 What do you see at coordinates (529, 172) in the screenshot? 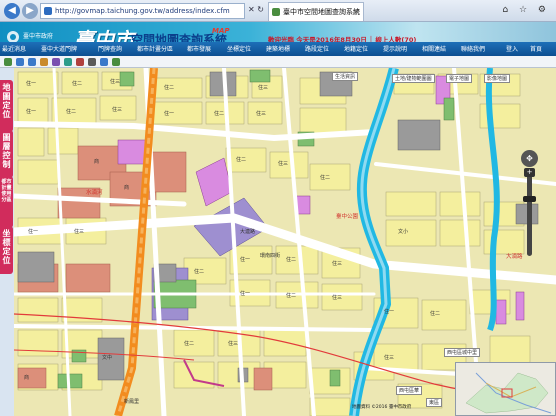
I see `zoom-in-button: +` at bounding box center [529, 172].